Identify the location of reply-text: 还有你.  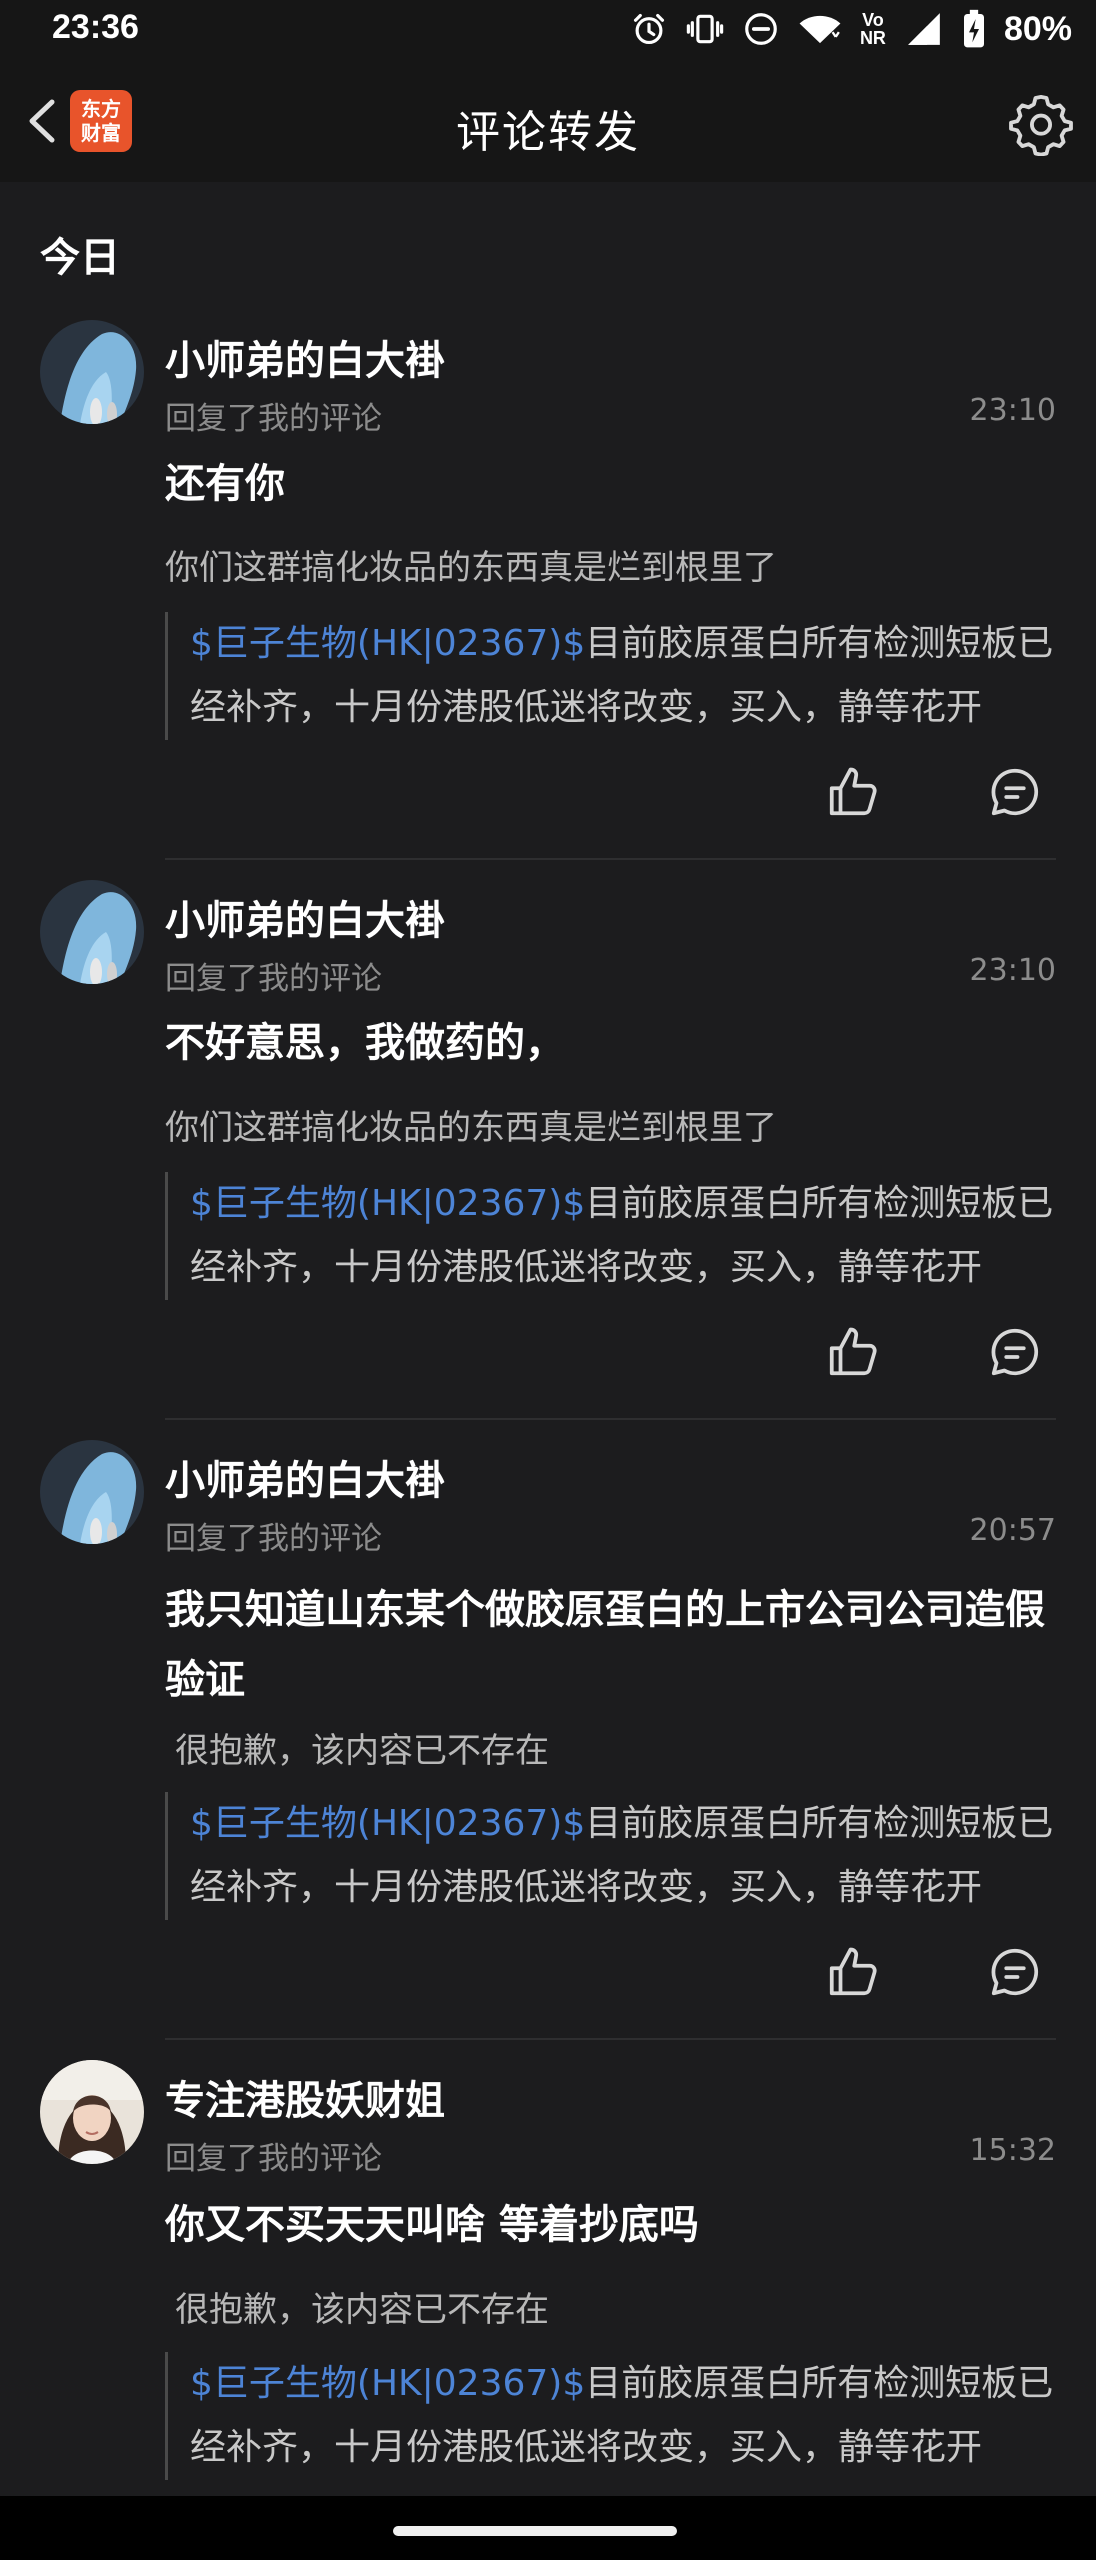
(225, 484).